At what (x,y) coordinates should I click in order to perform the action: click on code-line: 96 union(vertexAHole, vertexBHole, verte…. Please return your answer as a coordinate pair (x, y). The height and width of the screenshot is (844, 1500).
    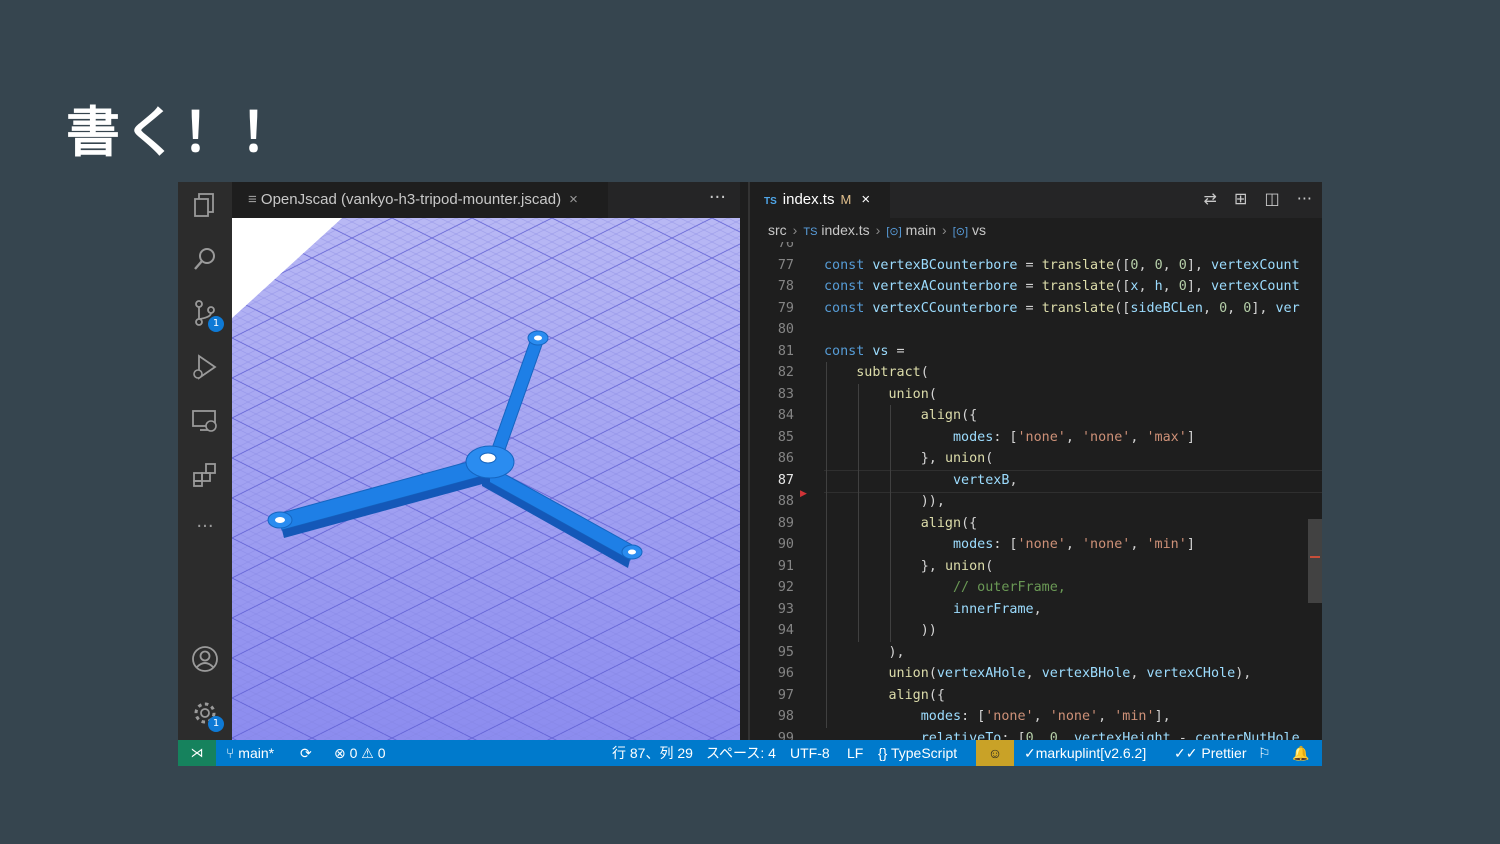
    Looking at the image, I should click on (1036, 674).